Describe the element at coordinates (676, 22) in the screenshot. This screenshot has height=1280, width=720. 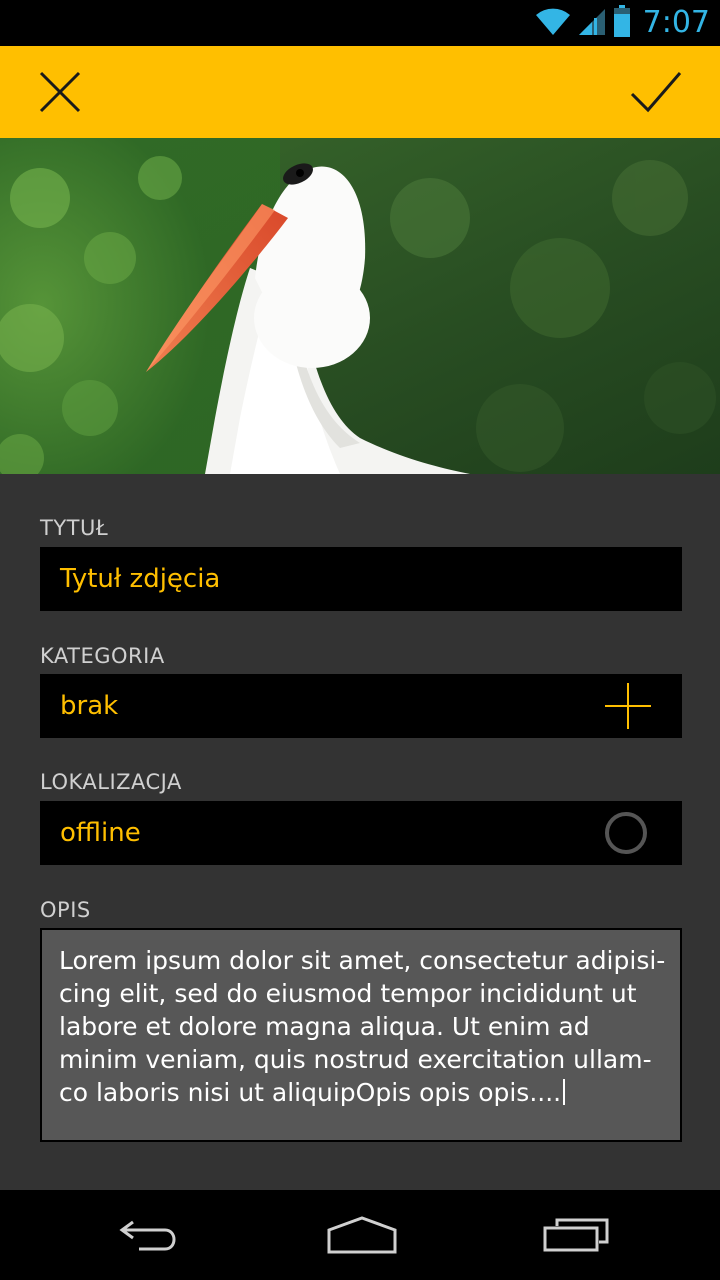
I see `status-time: 7:07` at that location.